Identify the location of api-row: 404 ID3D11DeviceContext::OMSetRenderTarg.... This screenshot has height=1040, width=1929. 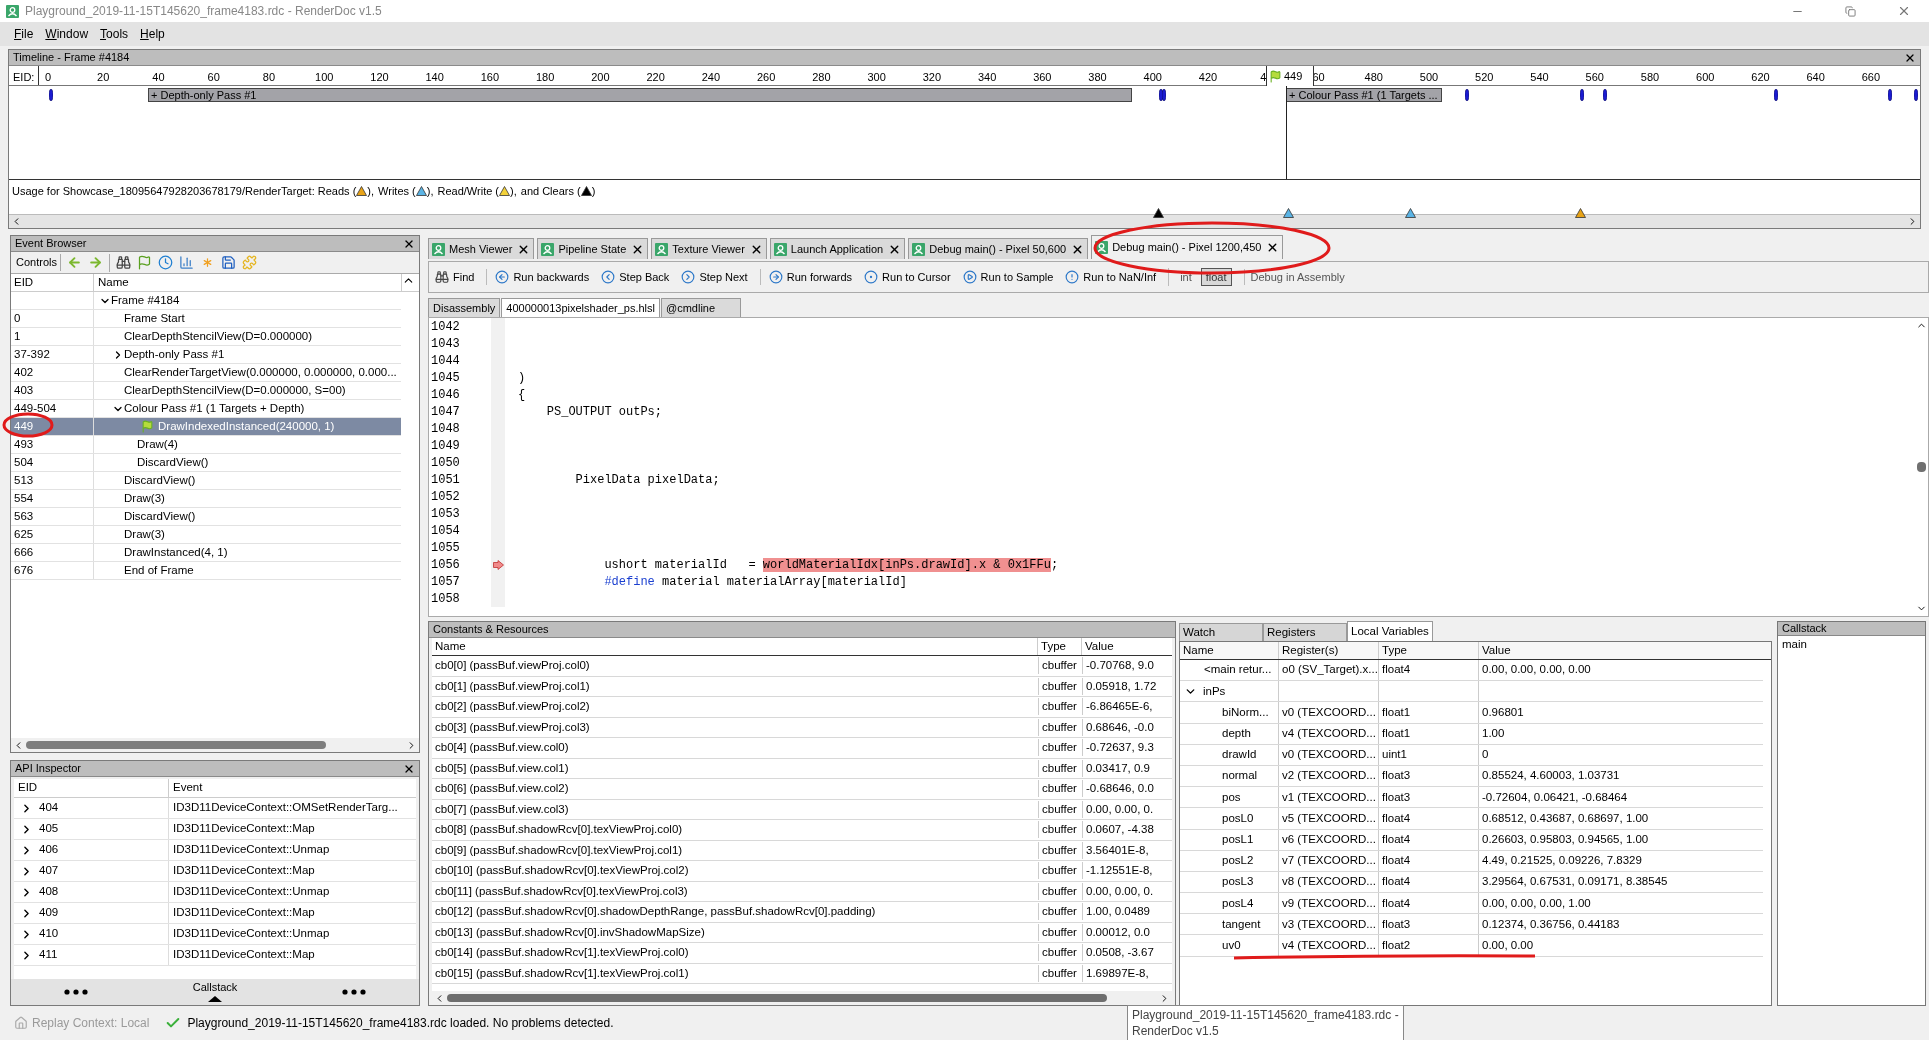
(215, 808).